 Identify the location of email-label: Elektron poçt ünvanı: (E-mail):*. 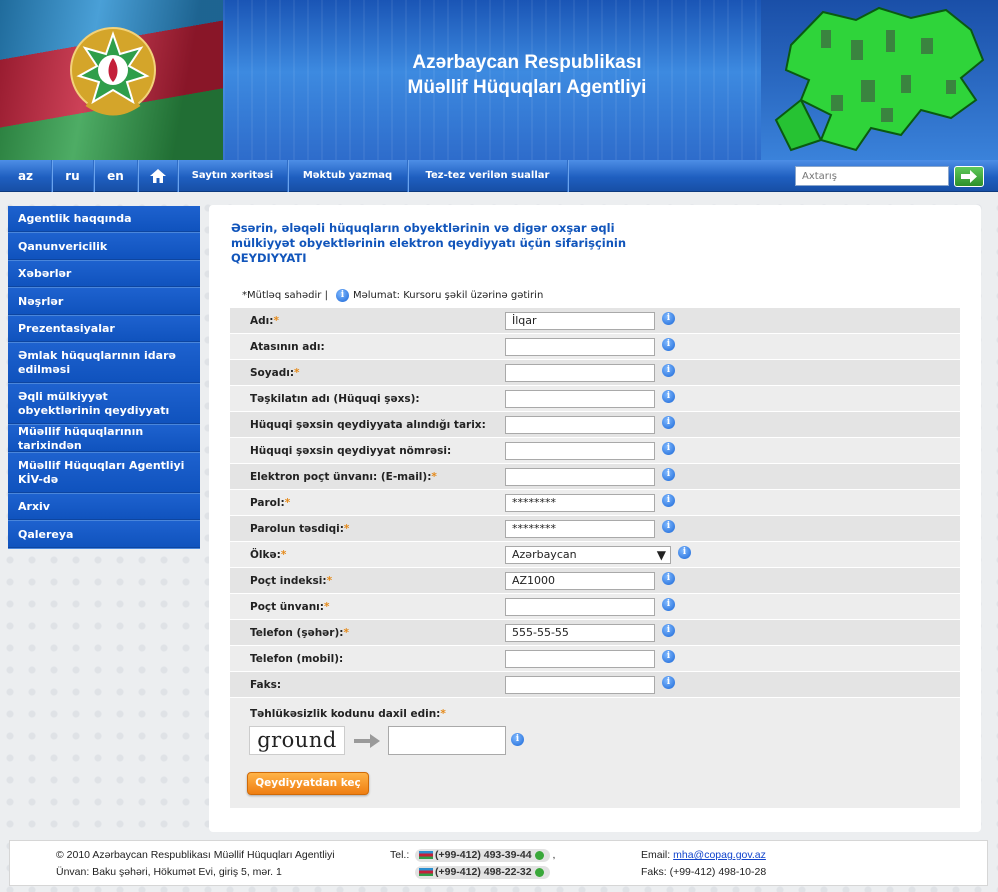
(343, 477).